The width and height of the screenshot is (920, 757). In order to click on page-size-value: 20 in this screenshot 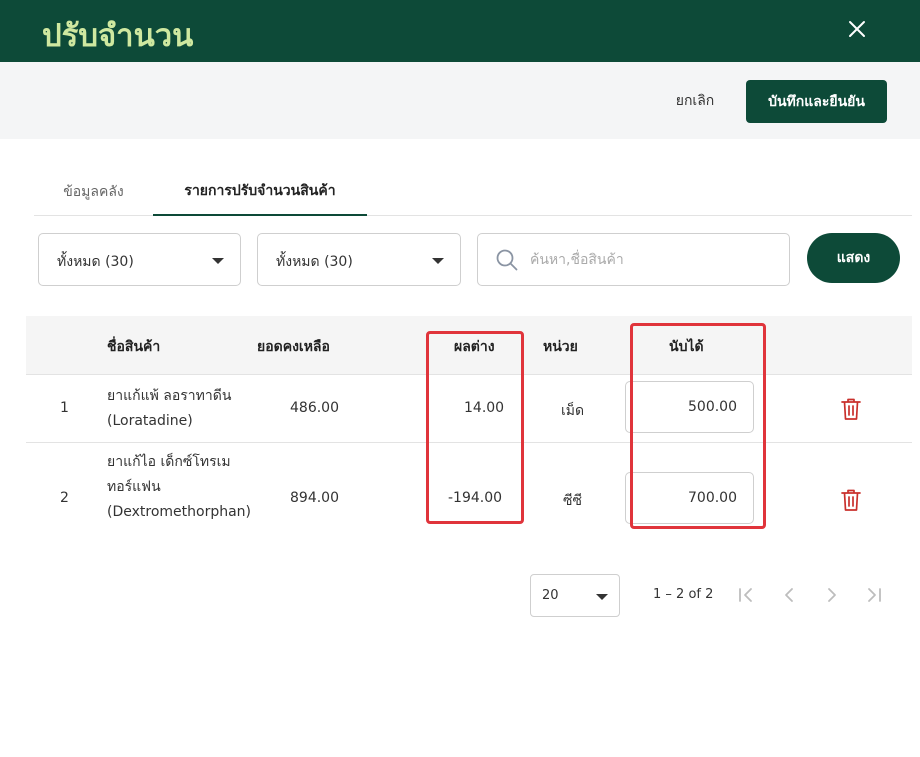, I will do `click(550, 595)`.